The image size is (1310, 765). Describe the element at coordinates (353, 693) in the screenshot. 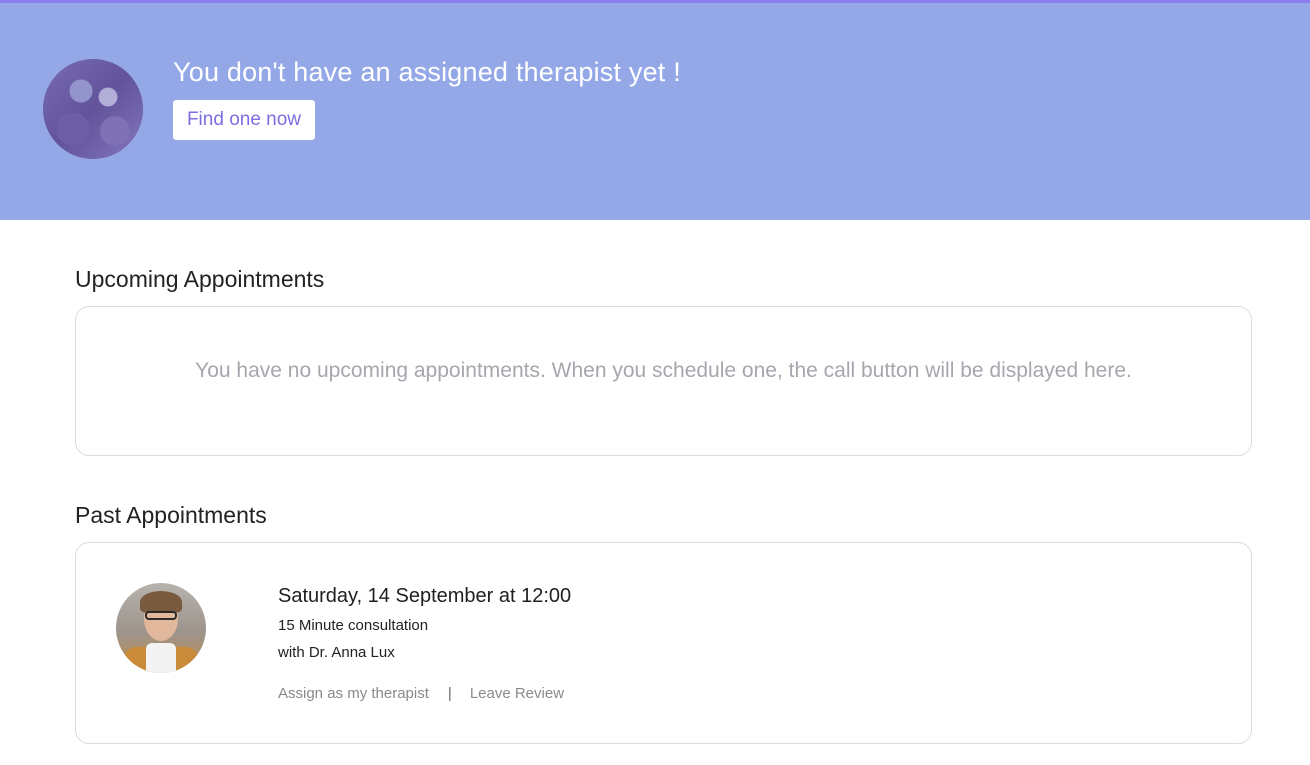

I see `assign-therapist-link: Assign as my therapist` at that location.